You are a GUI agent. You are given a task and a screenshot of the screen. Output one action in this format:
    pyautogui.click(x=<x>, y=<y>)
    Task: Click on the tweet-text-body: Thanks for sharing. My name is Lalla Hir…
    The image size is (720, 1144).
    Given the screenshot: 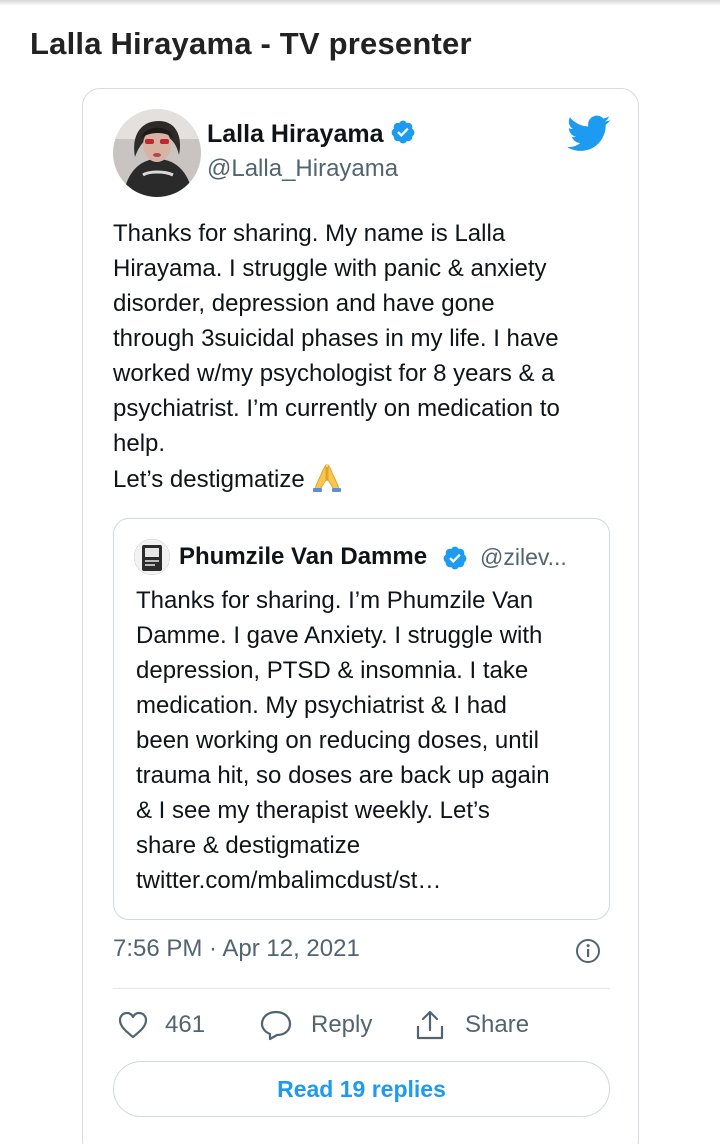 What is the action you would take?
    pyautogui.click(x=336, y=356)
    